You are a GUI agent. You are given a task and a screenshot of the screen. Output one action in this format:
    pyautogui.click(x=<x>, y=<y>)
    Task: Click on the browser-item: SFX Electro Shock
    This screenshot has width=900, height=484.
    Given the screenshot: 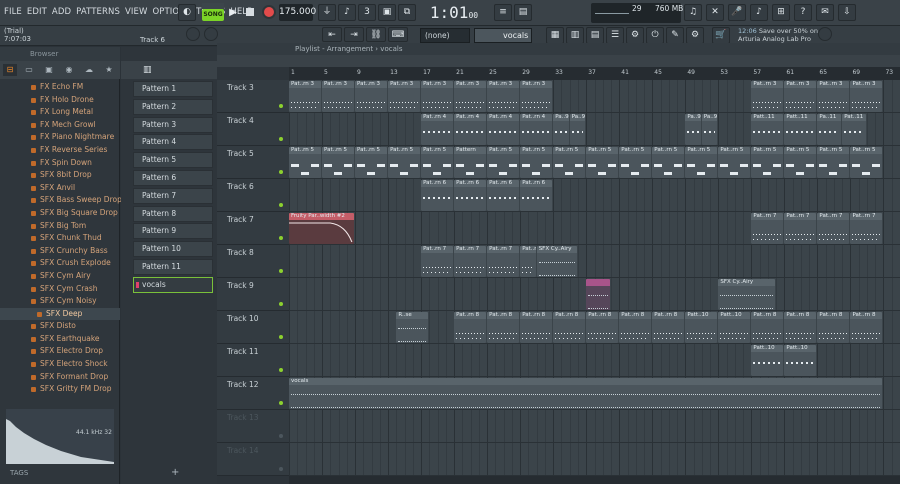 What is the action you would take?
    pyautogui.click(x=60, y=364)
    